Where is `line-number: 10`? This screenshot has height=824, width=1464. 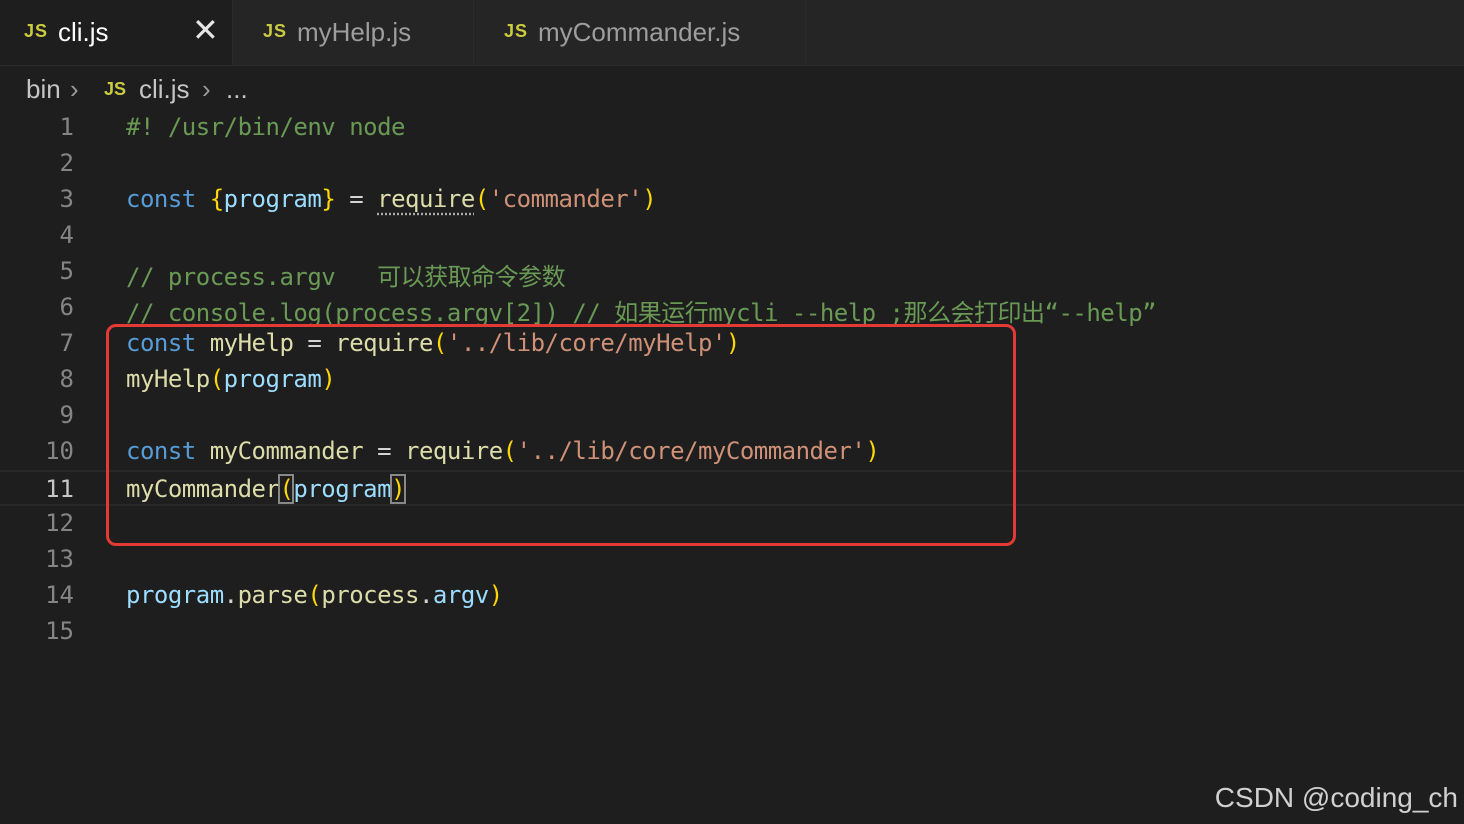 line-number: 10 is located at coordinates (59, 451).